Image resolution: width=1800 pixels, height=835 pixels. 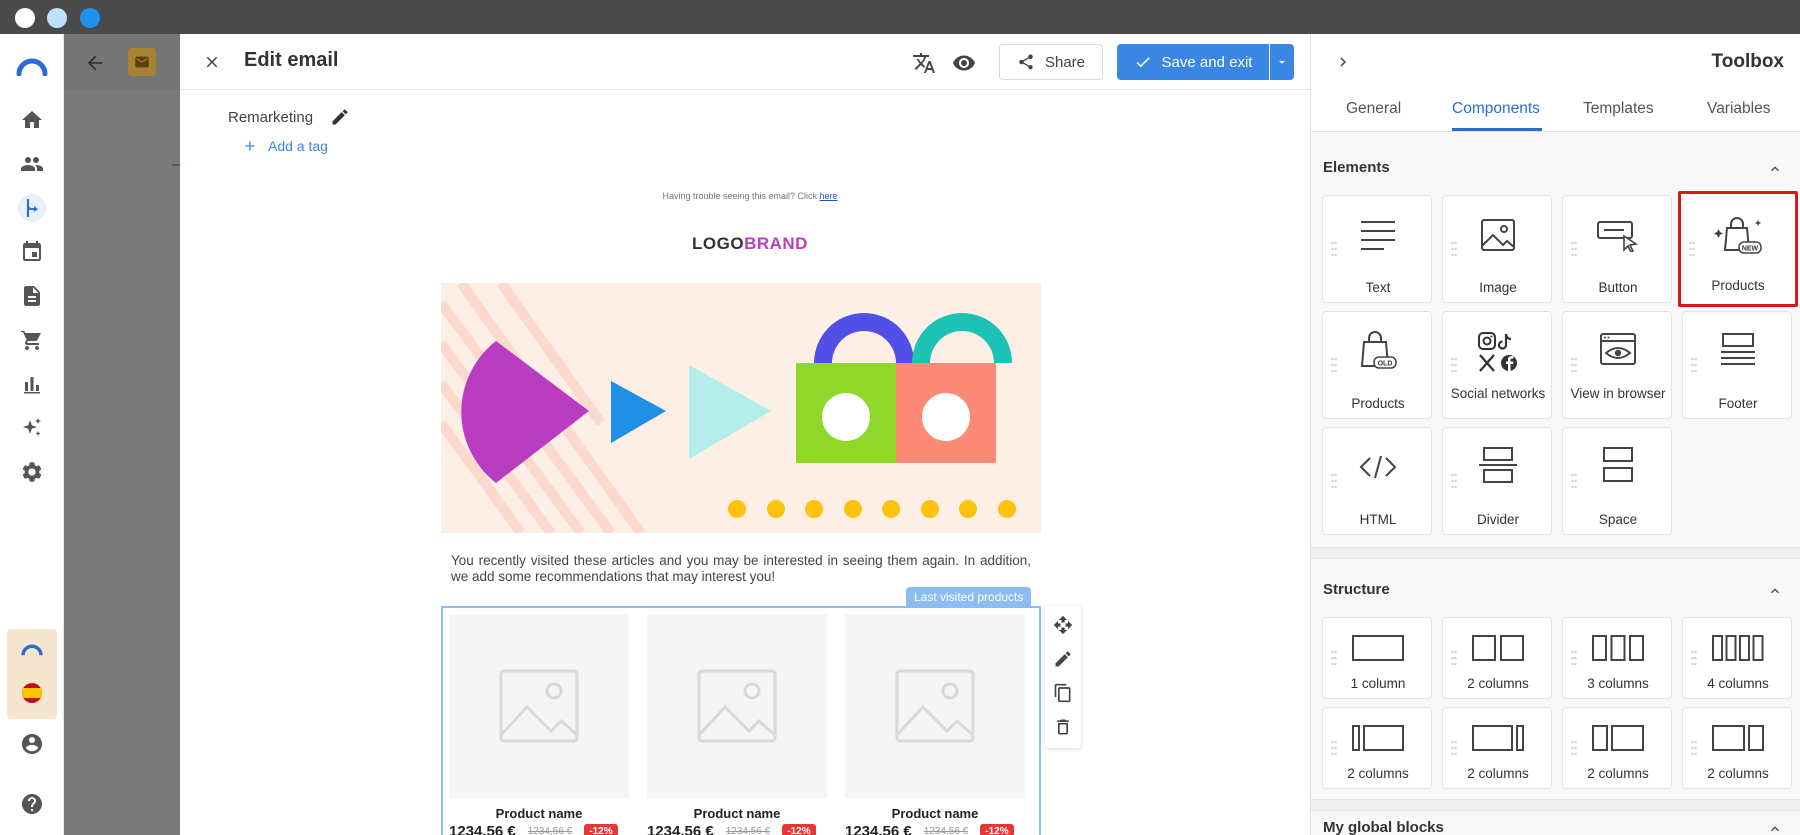 What do you see at coordinates (1378, 350) in the screenshot?
I see `products-old-icon: OLD` at bounding box center [1378, 350].